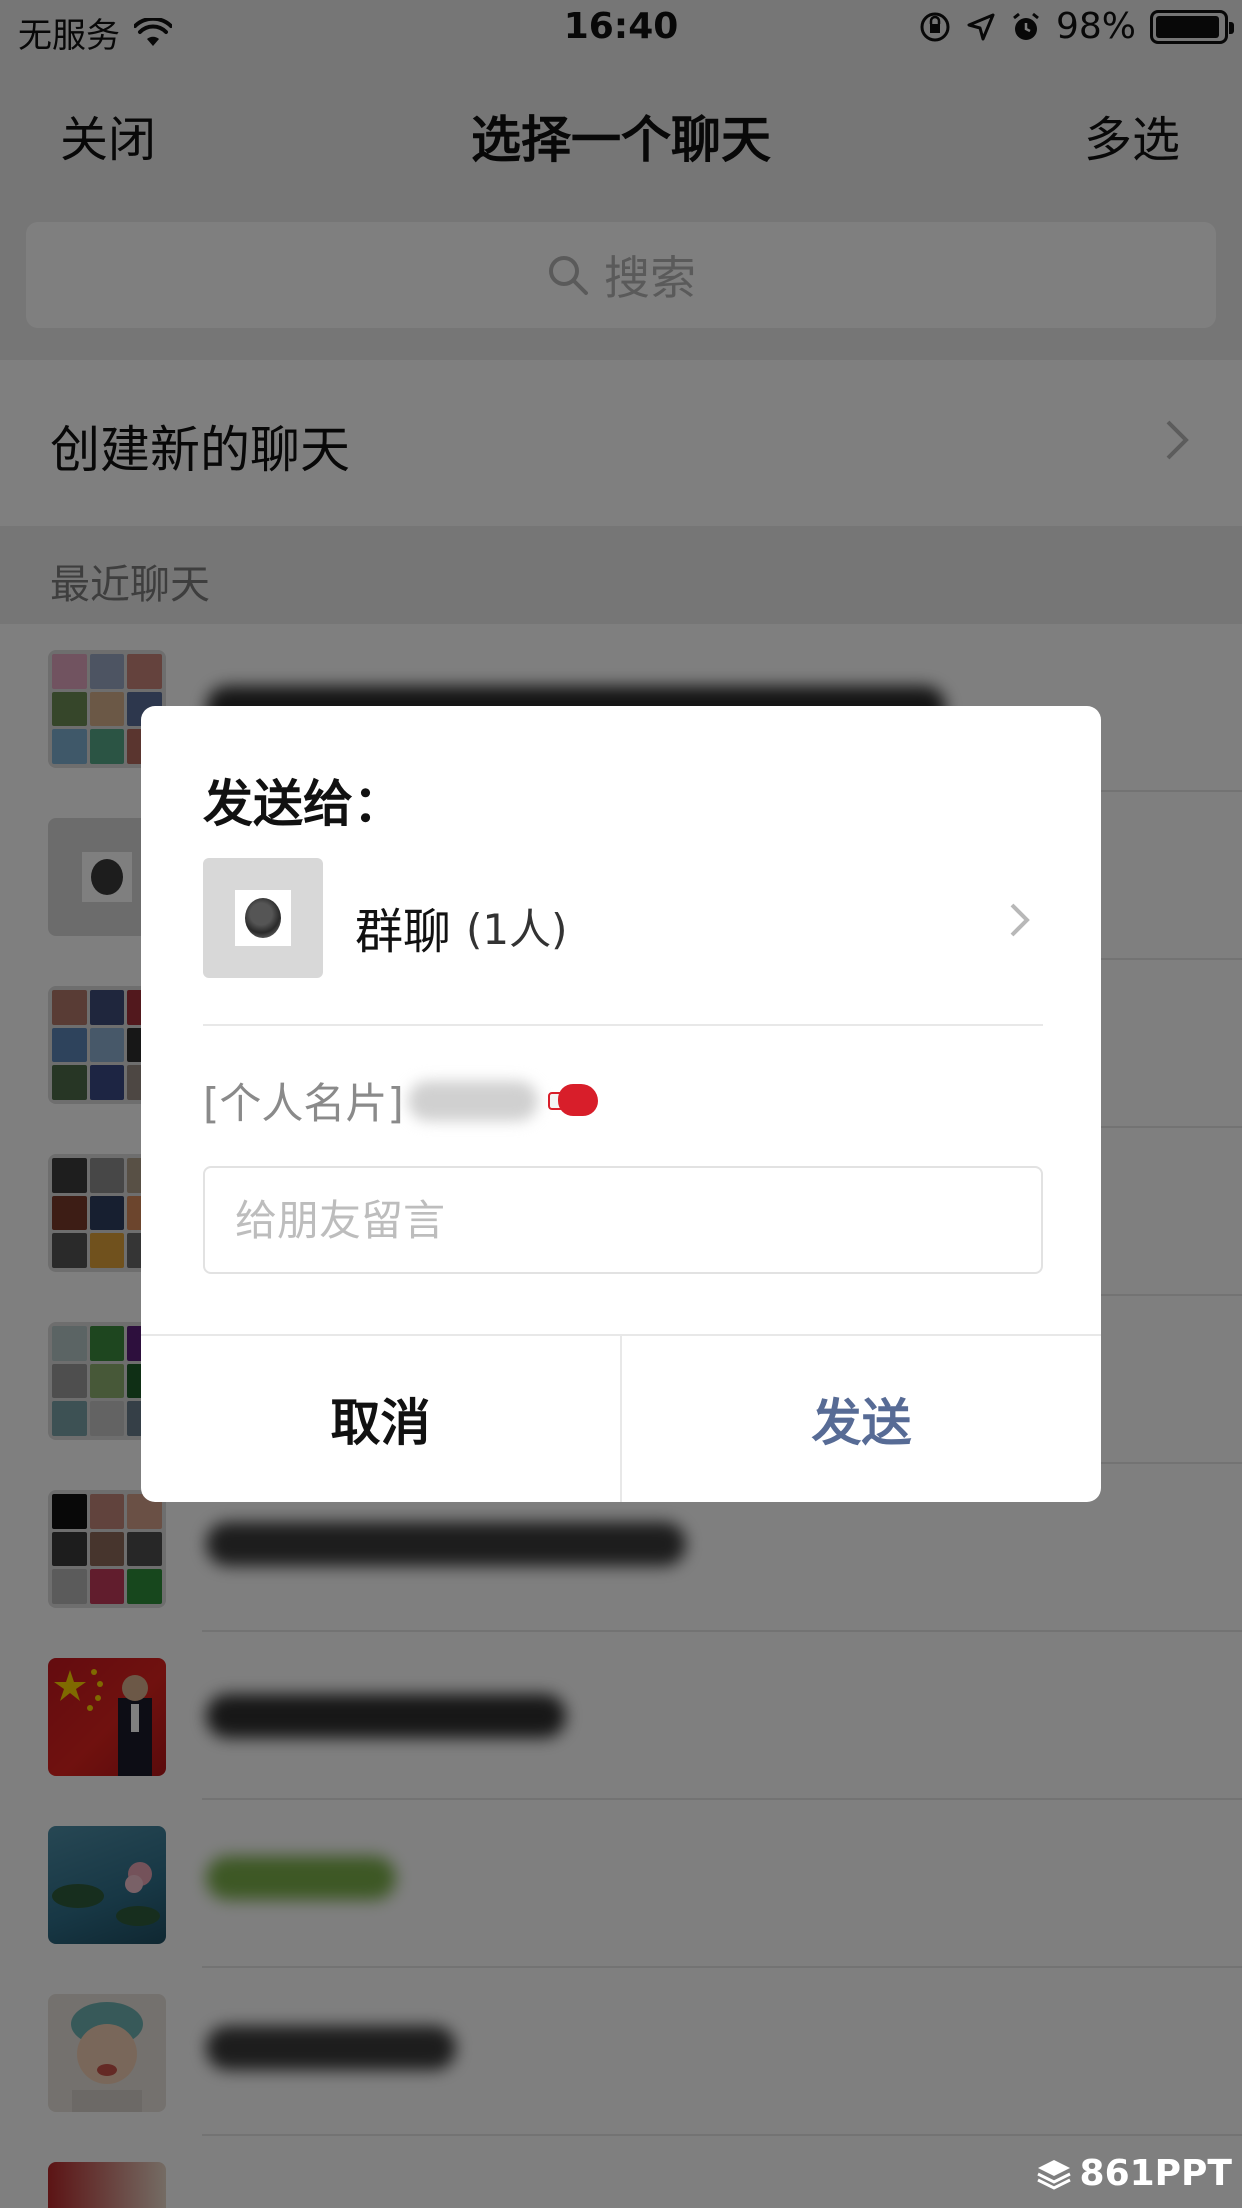 The image size is (1242, 2208). What do you see at coordinates (303, 804) in the screenshot?
I see `dialog-title: 发送给：` at bounding box center [303, 804].